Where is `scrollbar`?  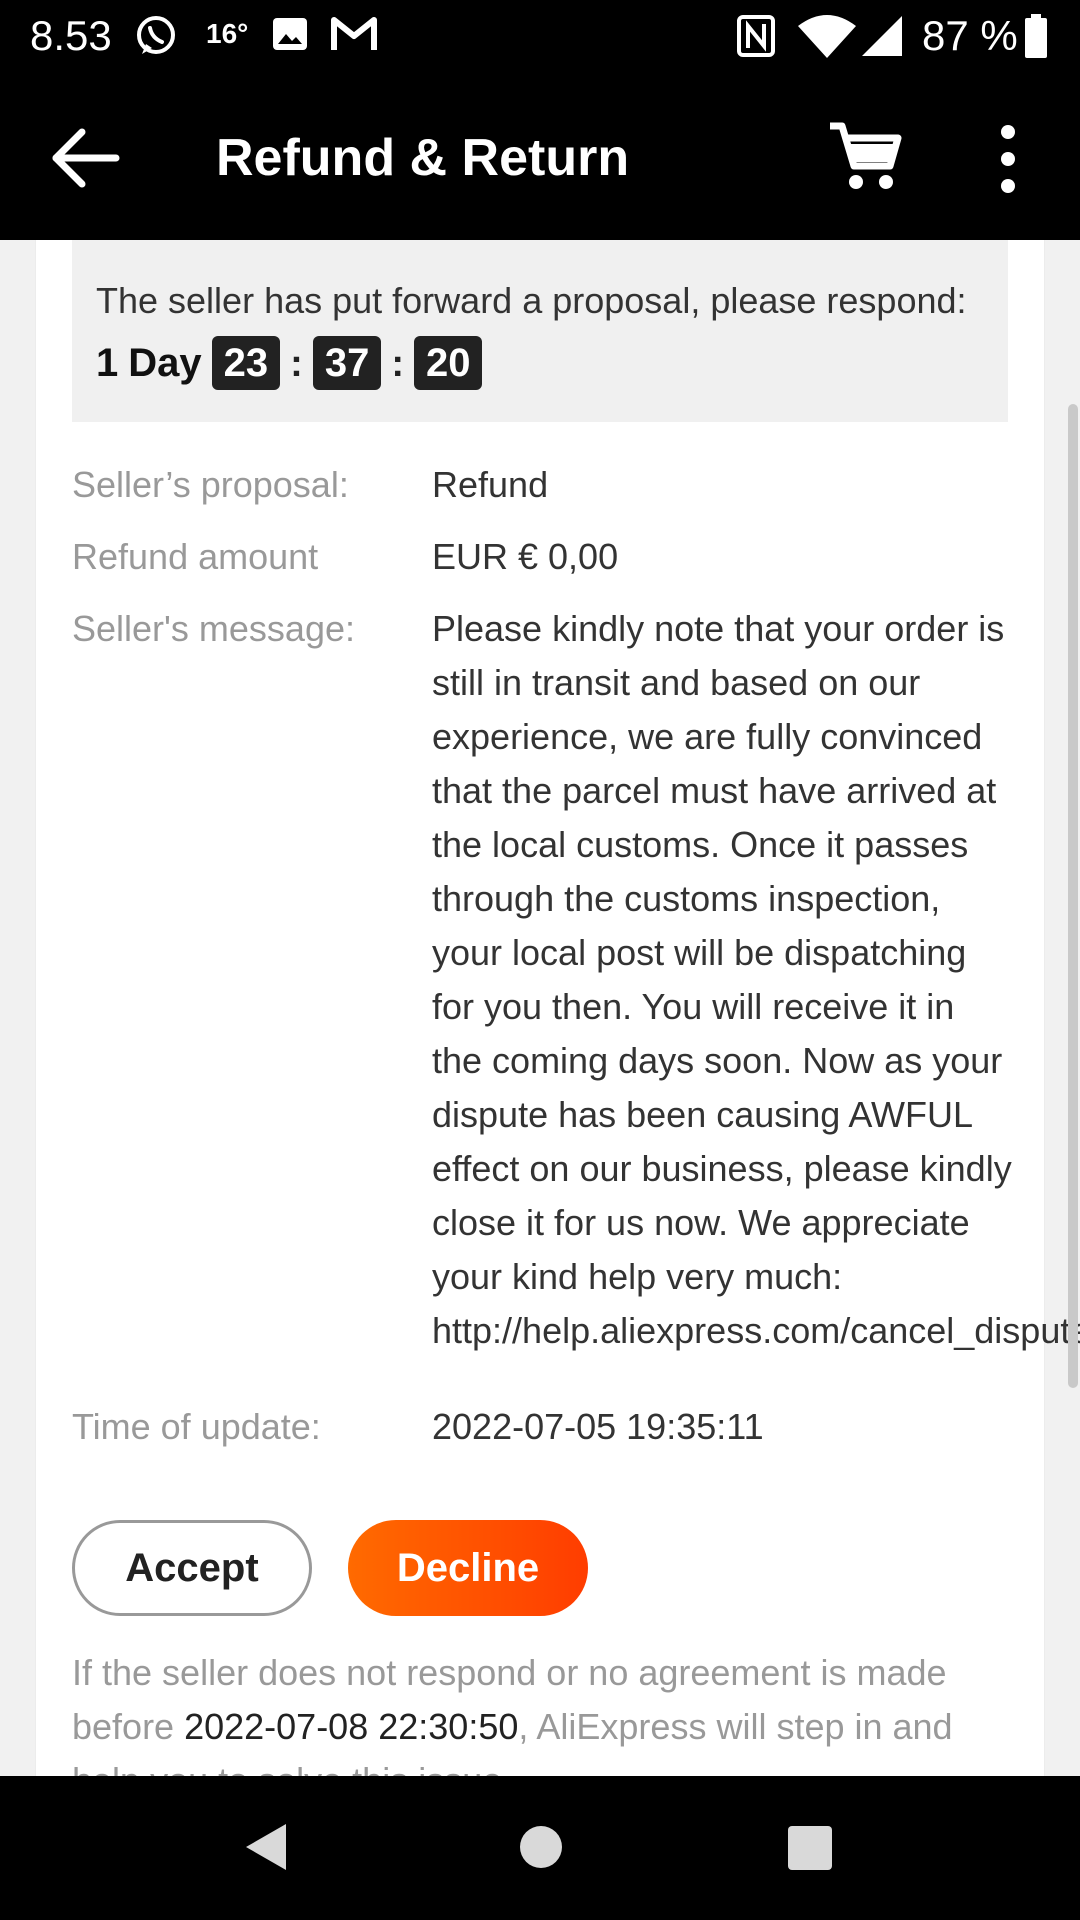 scrollbar is located at coordinates (1073, 896).